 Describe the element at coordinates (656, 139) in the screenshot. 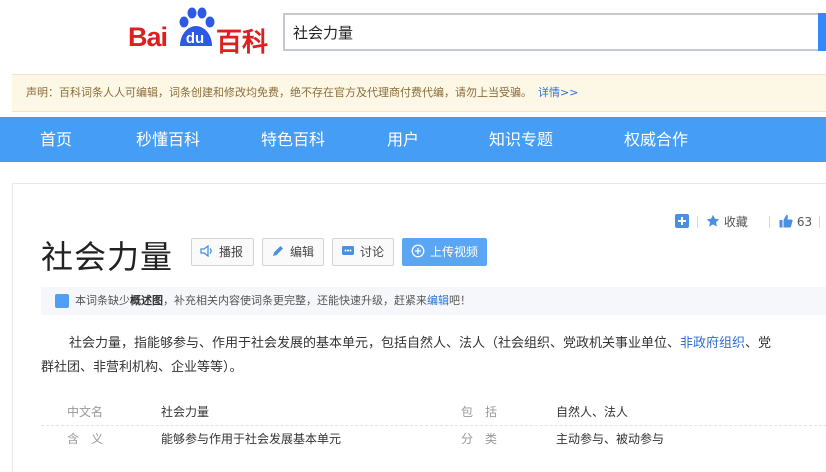

I see `nav-item-authority: 权威合作` at that location.